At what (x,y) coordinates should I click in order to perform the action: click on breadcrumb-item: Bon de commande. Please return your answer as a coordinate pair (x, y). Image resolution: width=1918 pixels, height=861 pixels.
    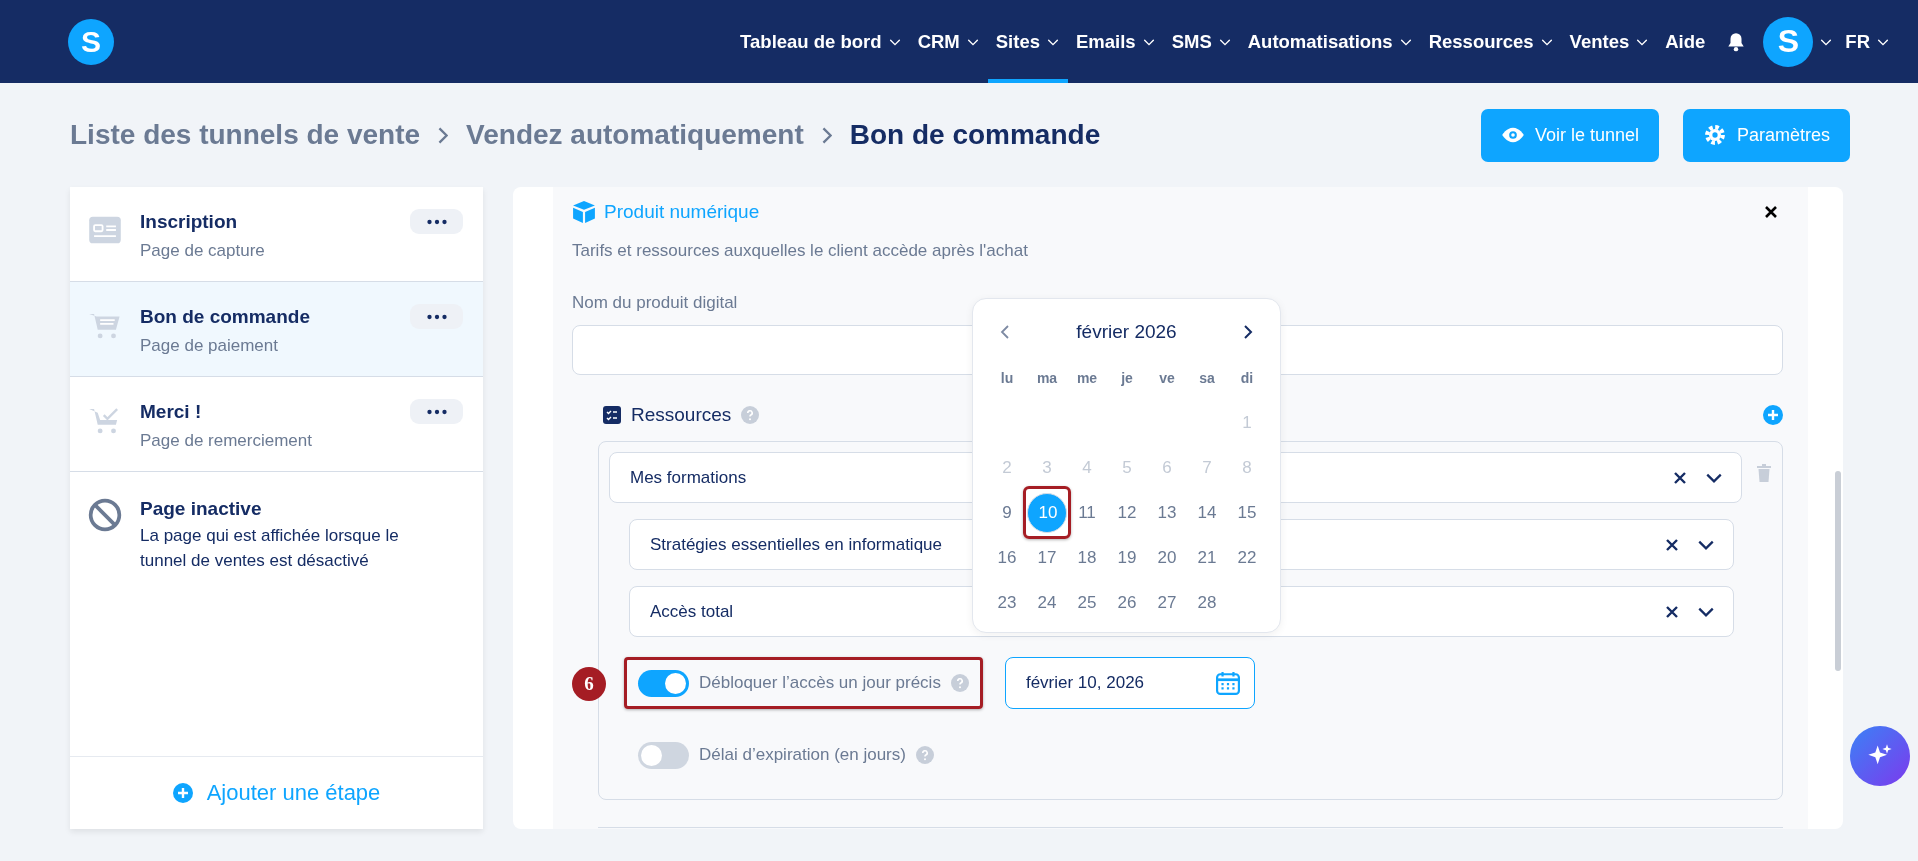
    Looking at the image, I should click on (975, 135).